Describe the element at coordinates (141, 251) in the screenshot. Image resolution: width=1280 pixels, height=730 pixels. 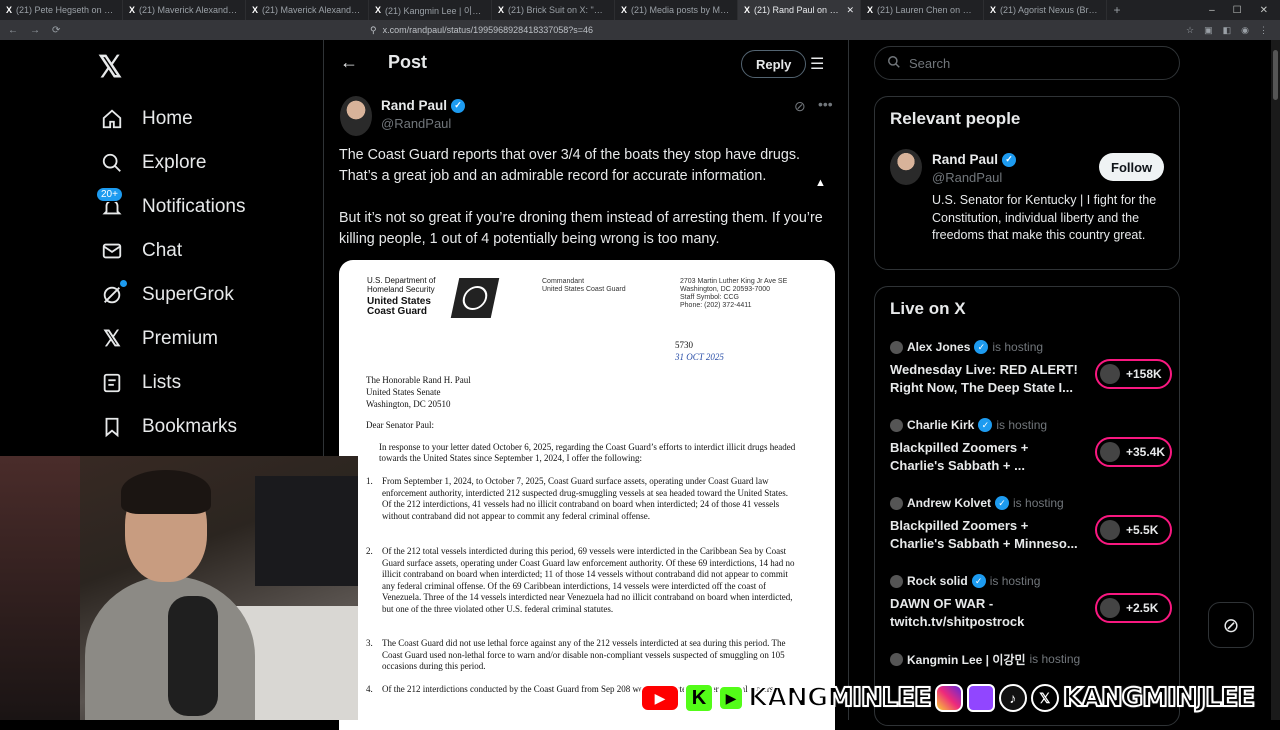
I see `nav-chat: Chat` at that location.